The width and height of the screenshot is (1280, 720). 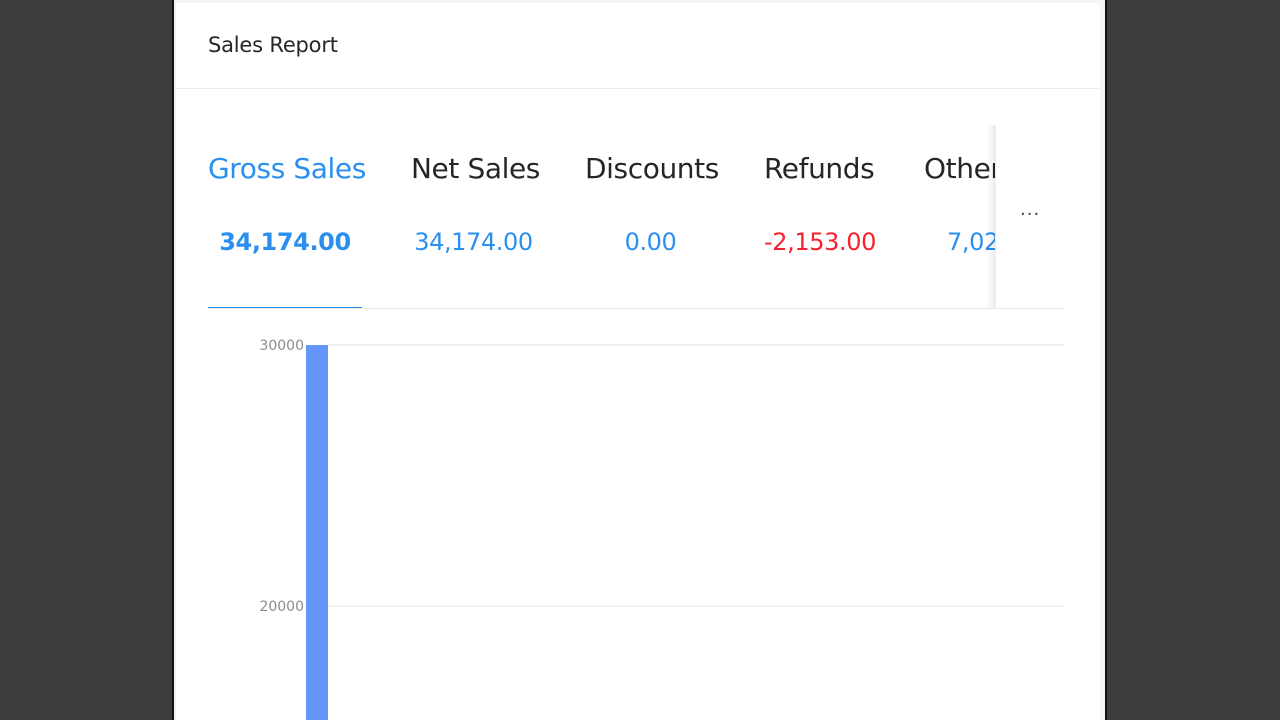 What do you see at coordinates (475, 168) in the screenshot?
I see `tab-label: Net Sales` at bounding box center [475, 168].